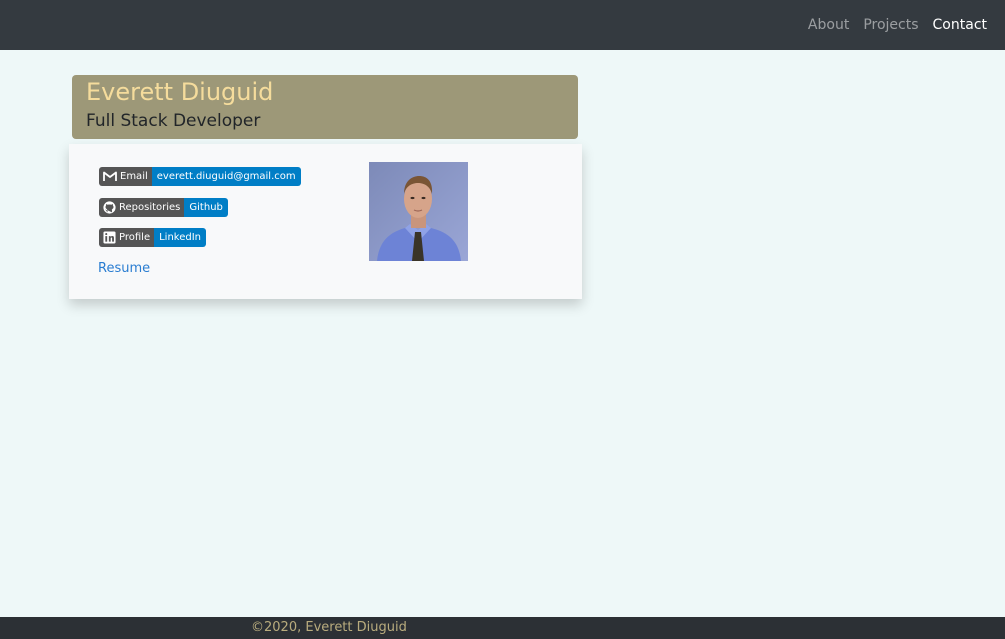 The image size is (1005, 639). What do you see at coordinates (226, 176) in the screenshot?
I see `email-address: everett.diuguid@gmail.com` at bounding box center [226, 176].